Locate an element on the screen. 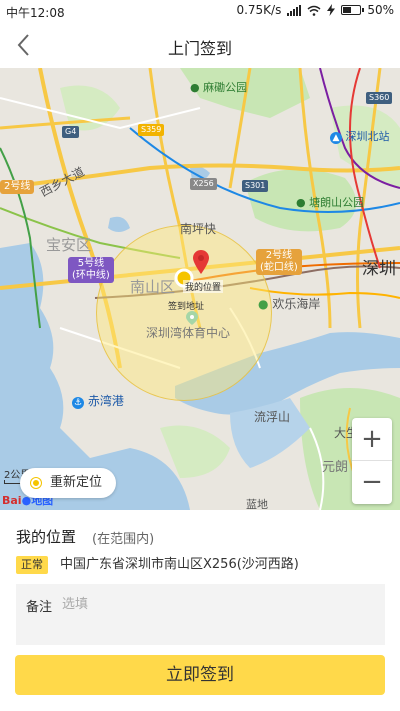 The image size is (400, 711). map-label-park2: ● 塘朗山公园 is located at coordinates (330, 202).